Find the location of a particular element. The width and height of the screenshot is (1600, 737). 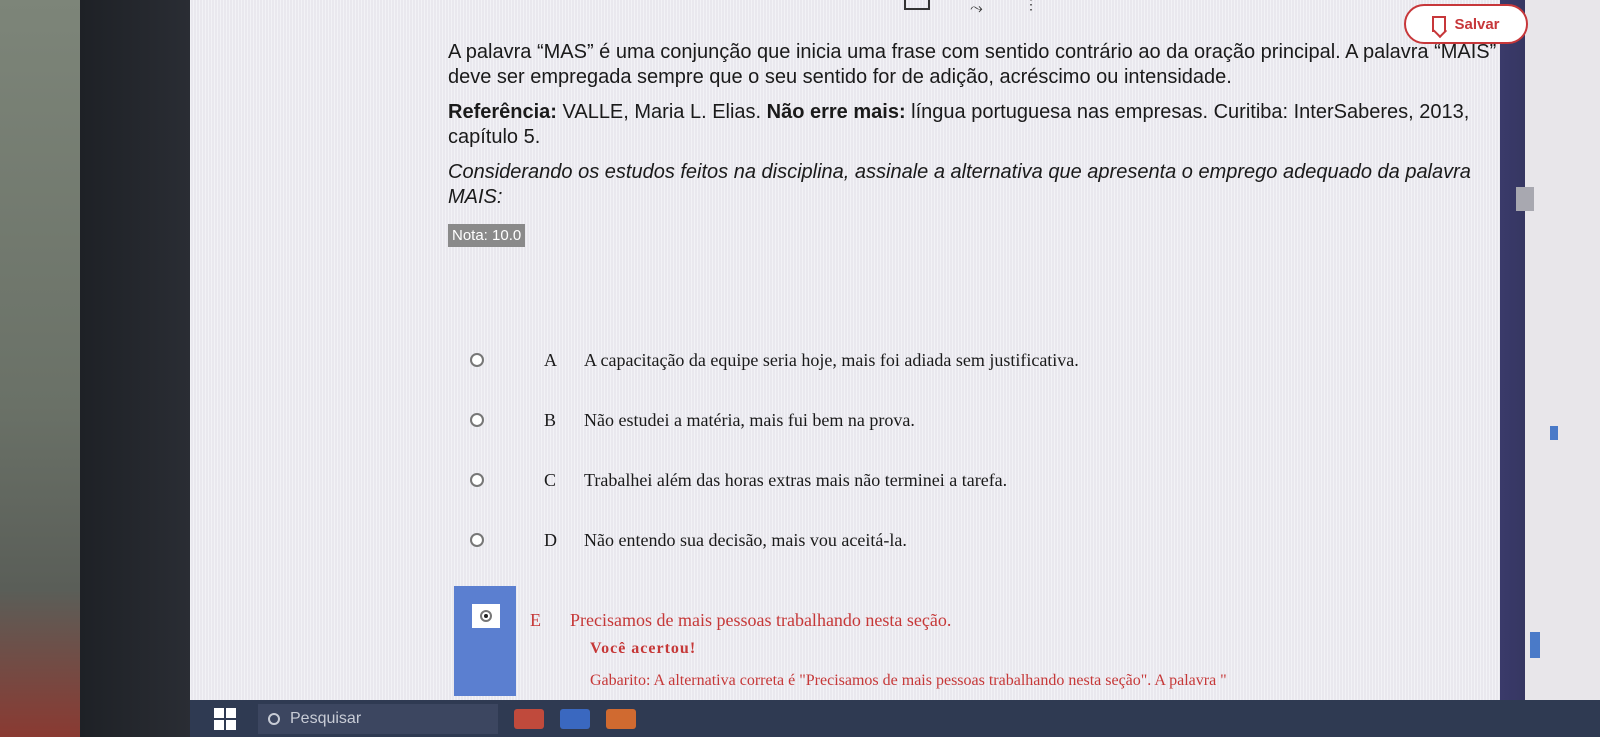

save-button: Salvar is located at coordinates (1466, 24).